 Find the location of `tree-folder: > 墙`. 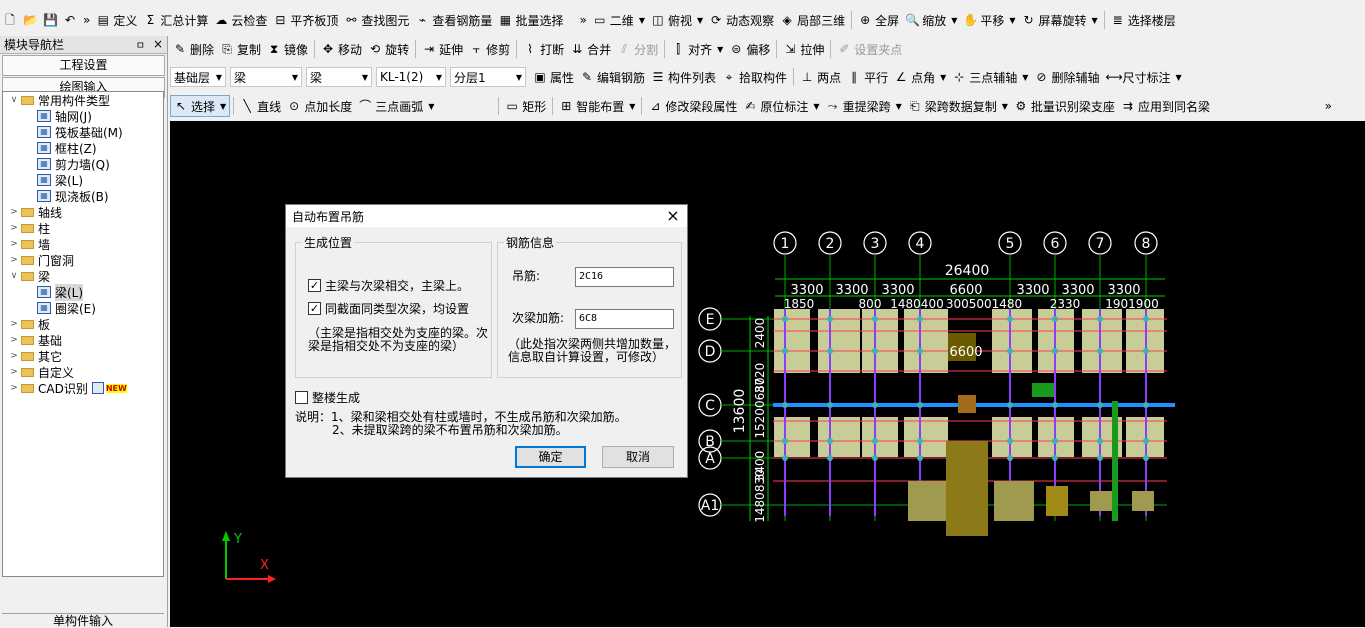

tree-folder: > 墙 is located at coordinates (83, 244).